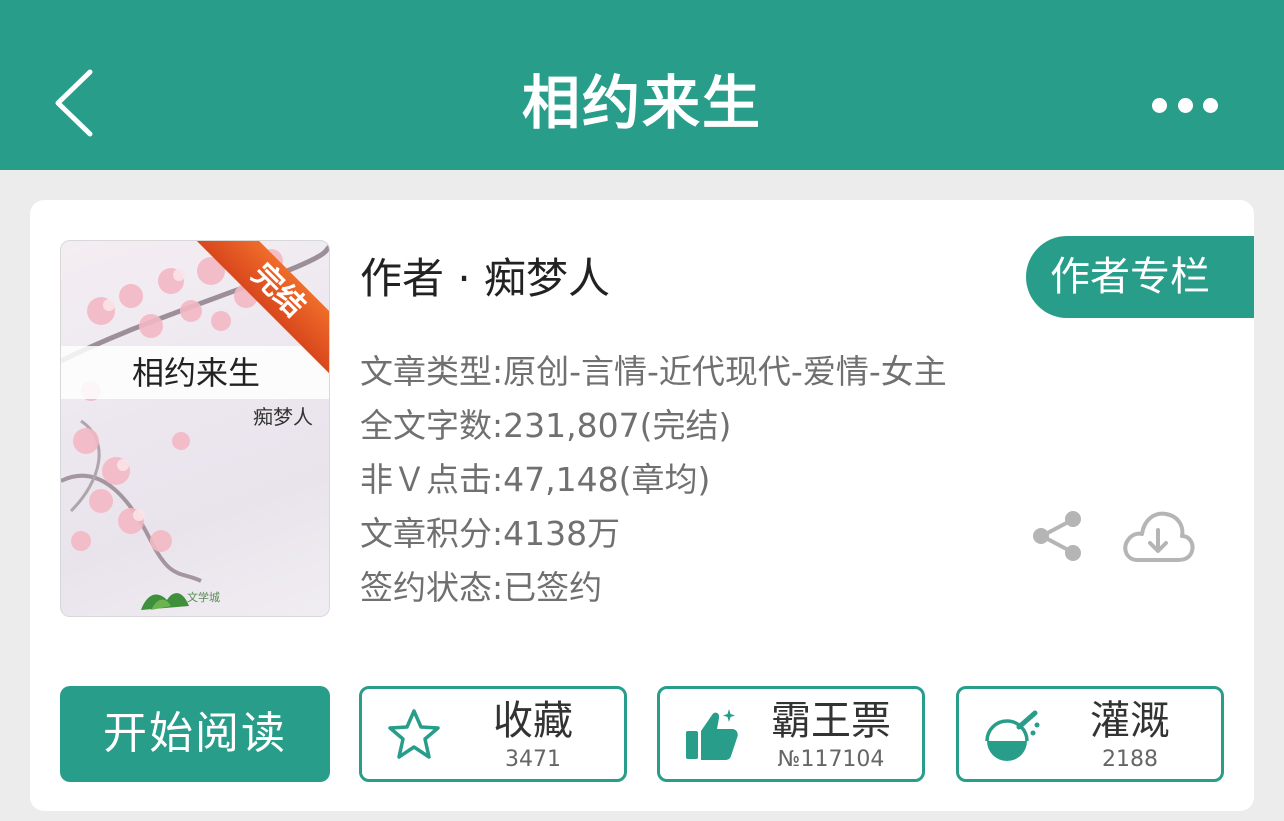  Describe the element at coordinates (1185, 105) in the screenshot. I see `more-button` at that location.